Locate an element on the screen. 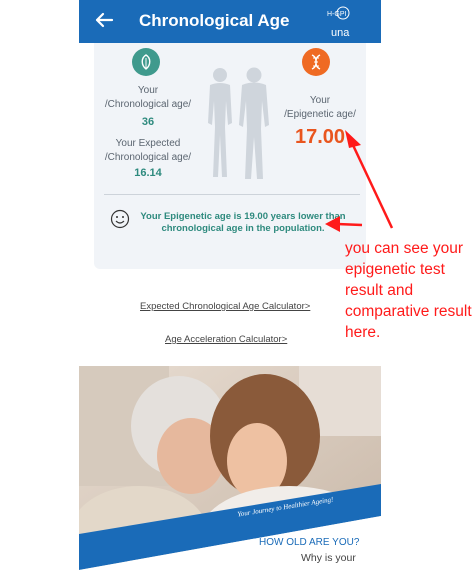 The height and width of the screenshot is (570, 476). epigenetic-age-value: 17.00 is located at coordinates (320, 137).